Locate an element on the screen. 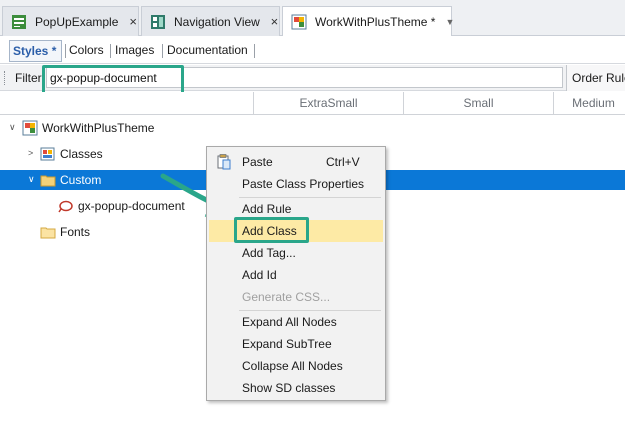 The width and height of the screenshot is (625, 433). tab-images: Images is located at coordinates (134, 51).